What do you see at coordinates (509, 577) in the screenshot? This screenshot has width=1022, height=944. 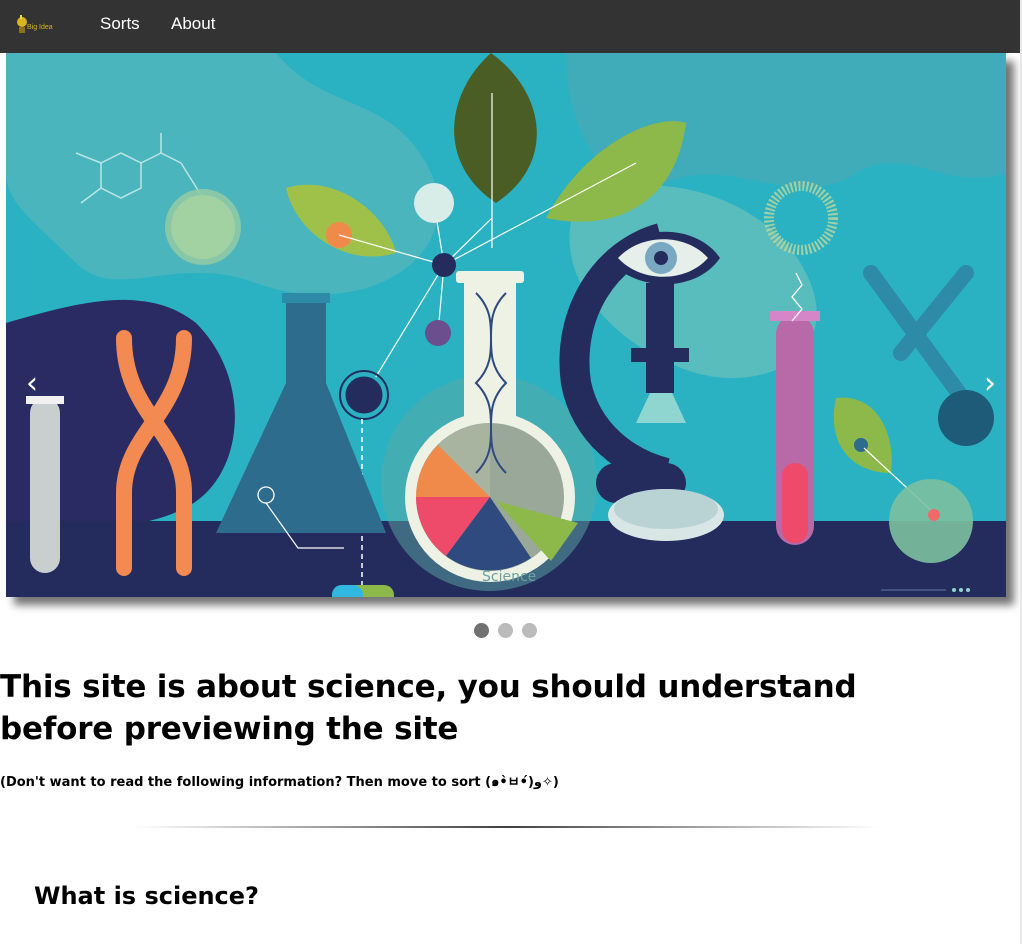 I see `flask-caption: Science` at bounding box center [509, 577].